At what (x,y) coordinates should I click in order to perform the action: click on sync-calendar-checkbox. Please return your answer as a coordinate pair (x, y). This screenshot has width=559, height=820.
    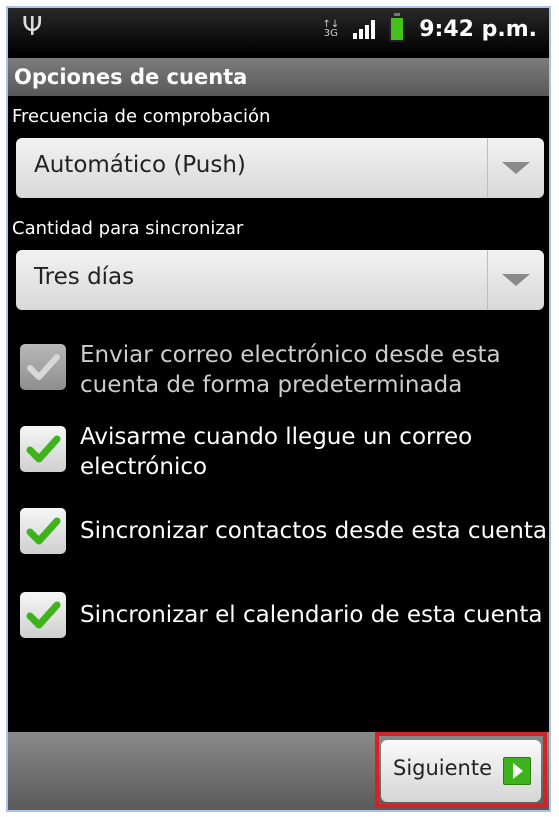
    Looking at the image, I should click on (43, 615).